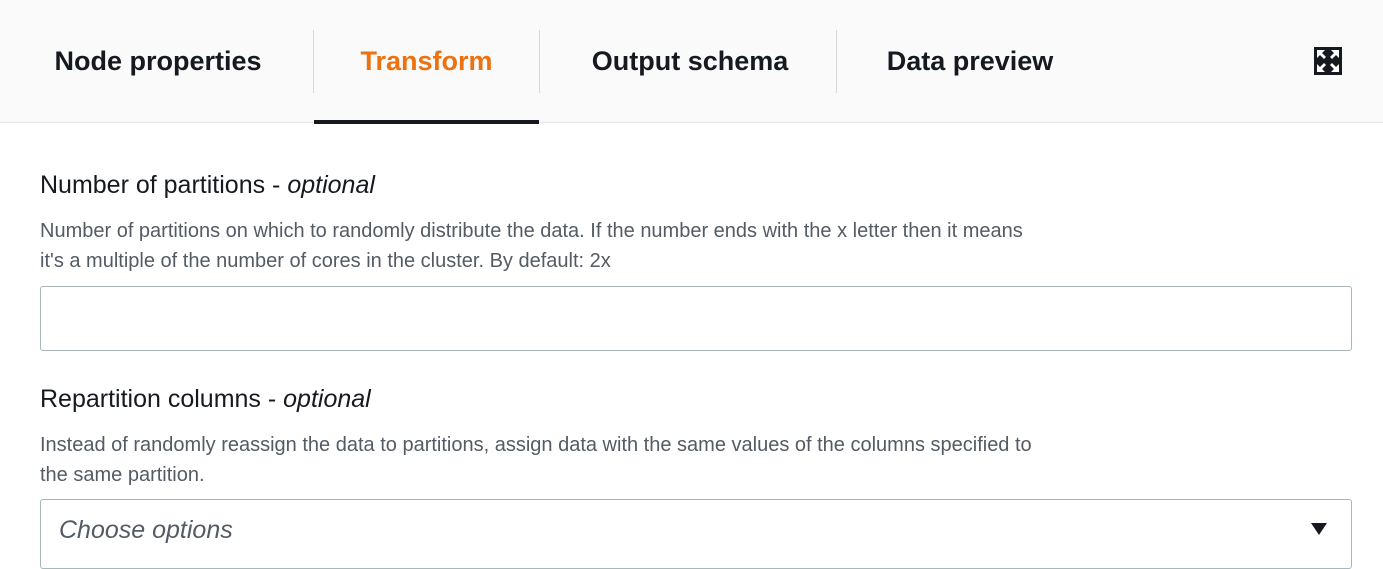 The image size is (1383, 569). What do you see at coordinates (146, 530) in the screenshot?
I see `select-placeholder: Choose options` at bounding box center [146, 530].